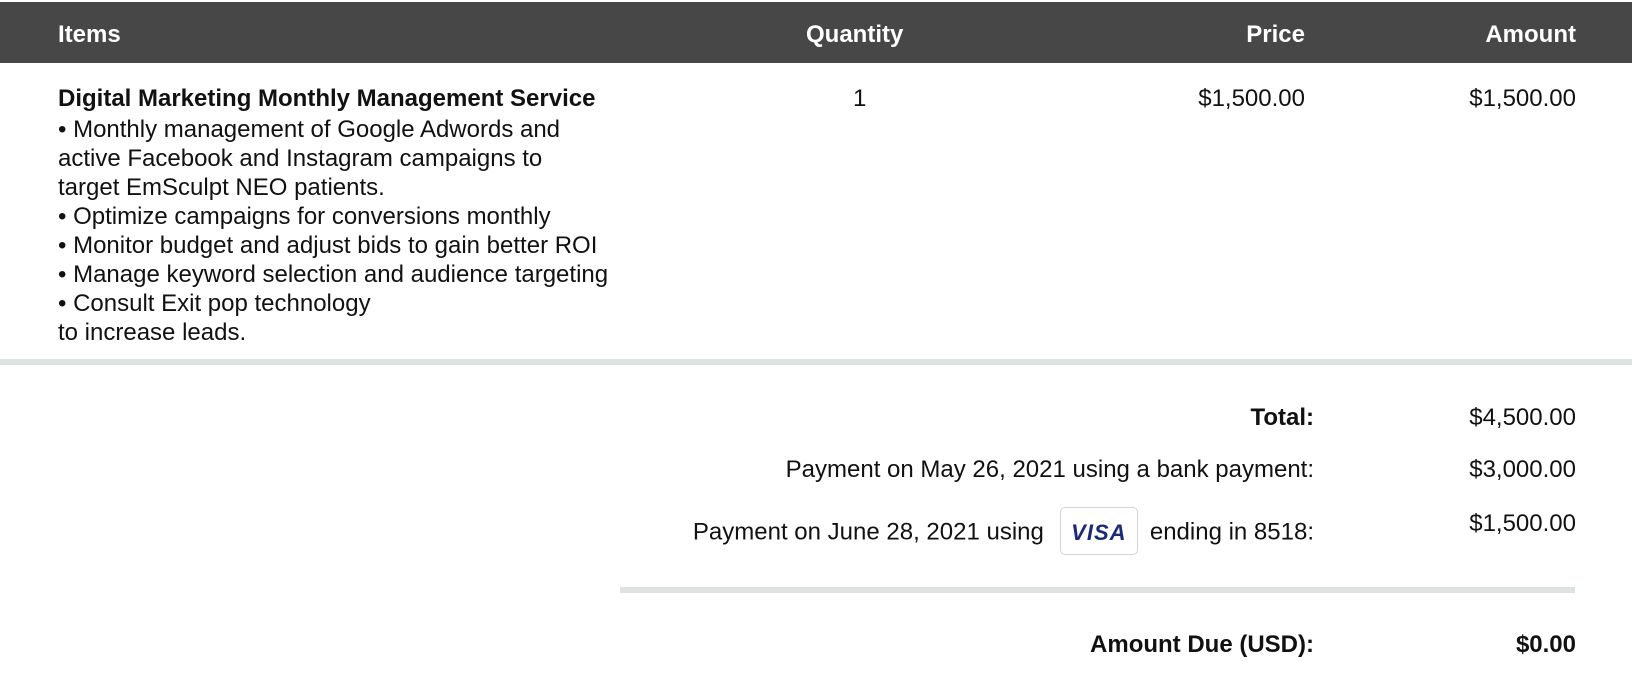 This screenshot has width=1632, height=685. What do you see at coordinates (868, 532) in the screenshot?
I see `card-payment-prefix: Payment on June 28, 2021 using` at bounding box center [868, 532].